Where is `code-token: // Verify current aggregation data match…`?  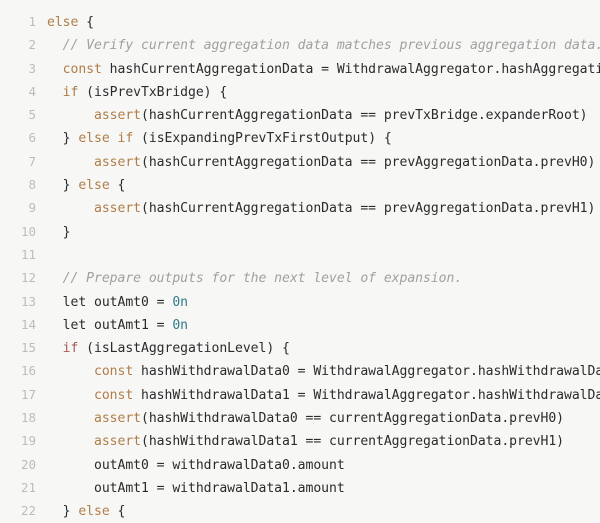 code-token: // Verify current aggregation data match… is located at coordinates (331, 46).